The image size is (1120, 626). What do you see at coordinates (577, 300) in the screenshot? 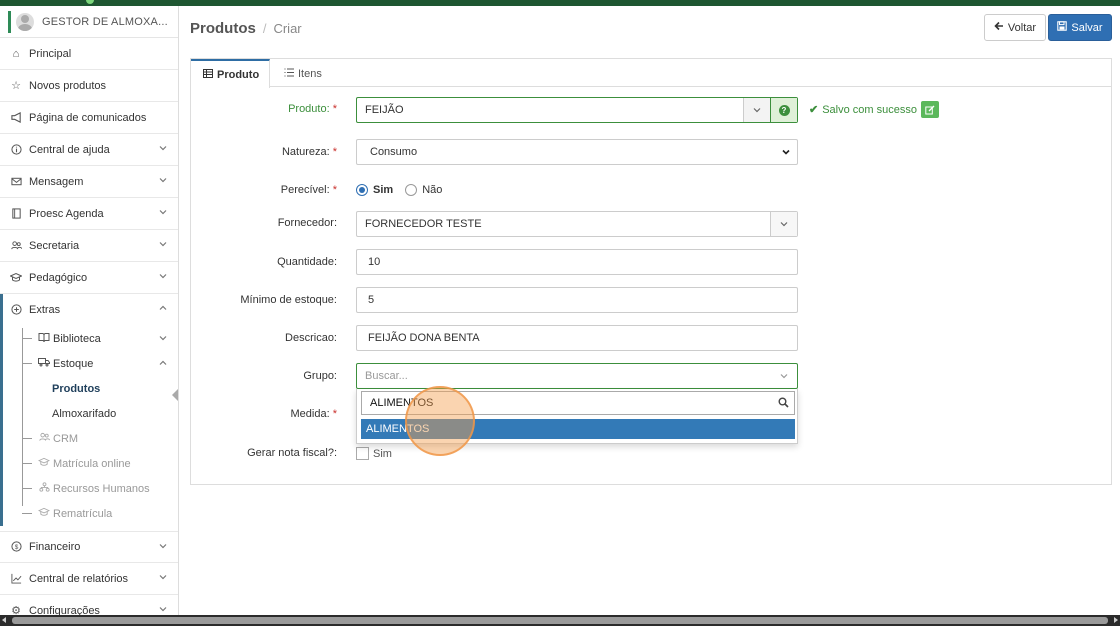
I see `minimo-input: 5` at bounding box center [577, 300].